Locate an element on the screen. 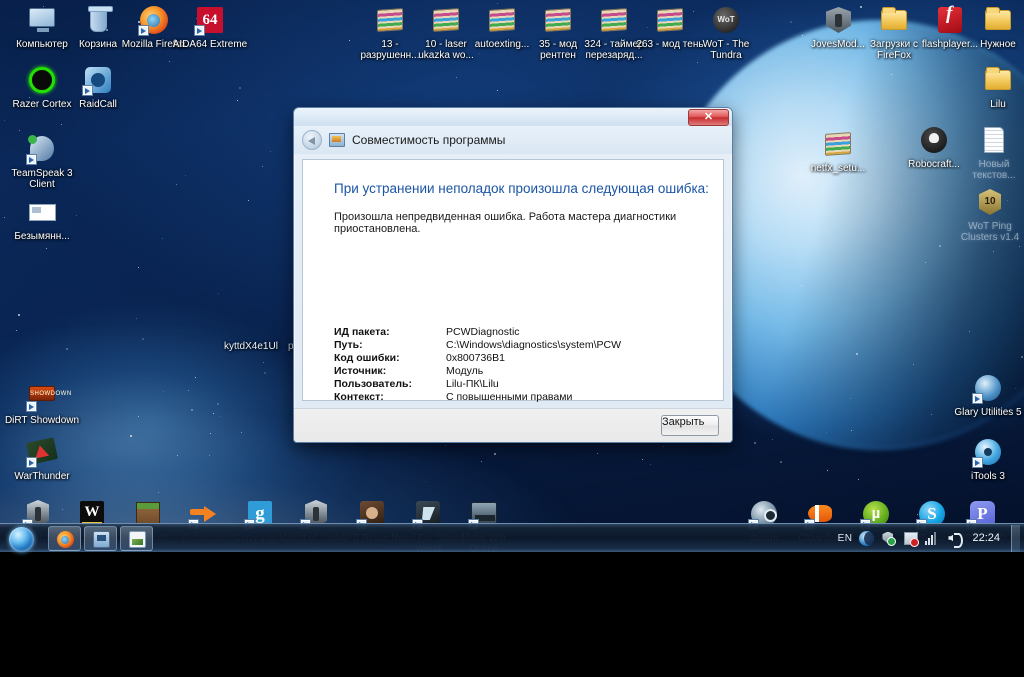 The height and width of the screenshot is (677, 1024). robo-icon is located at coordinates (934, 140).